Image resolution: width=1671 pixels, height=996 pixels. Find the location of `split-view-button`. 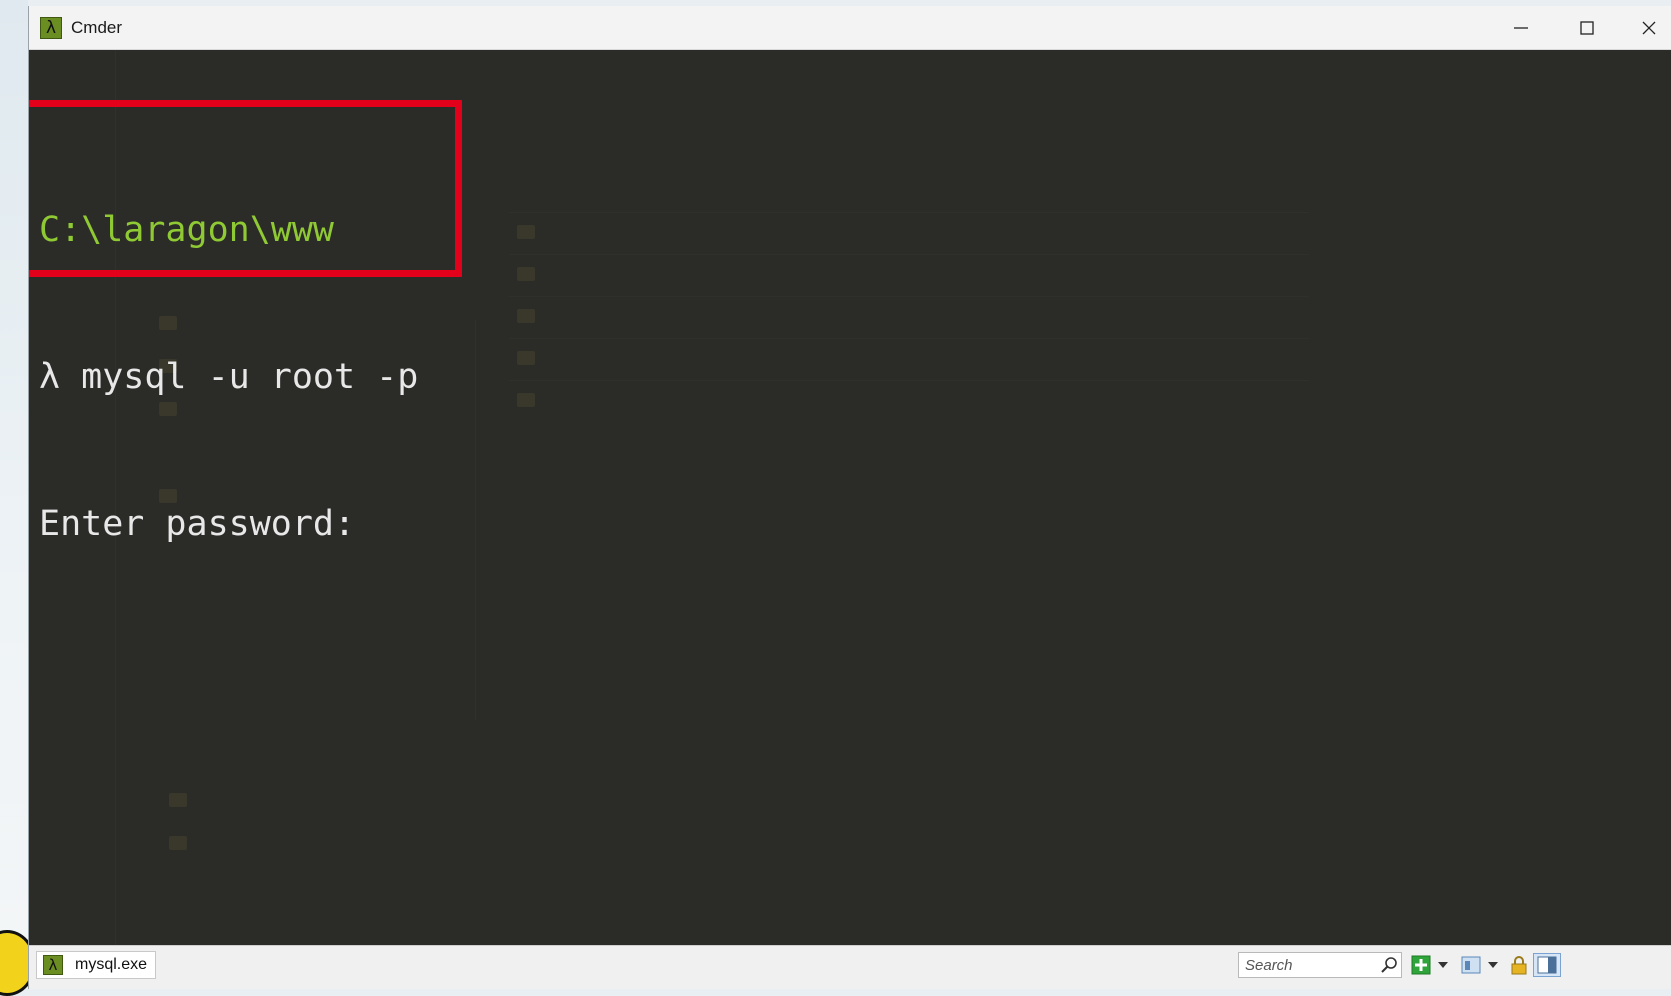

split-view-button is located at coordinates (1471, 965).